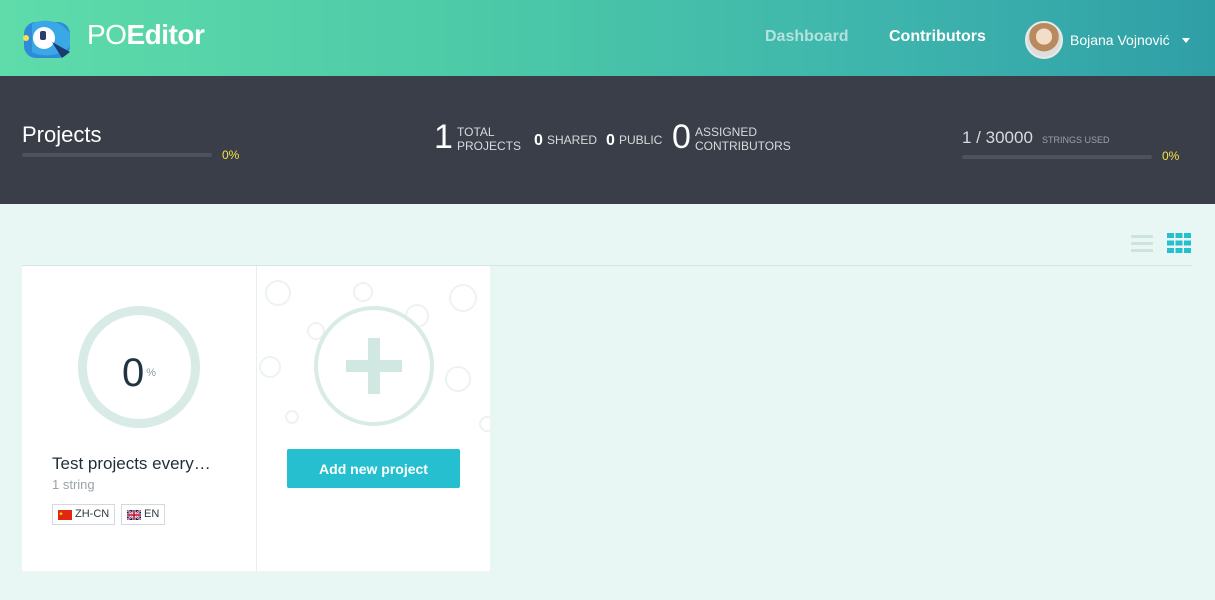 The width and height of the screenshot is (1215, 600). I want to click on brand-editor: Editor, so click(165, 34).